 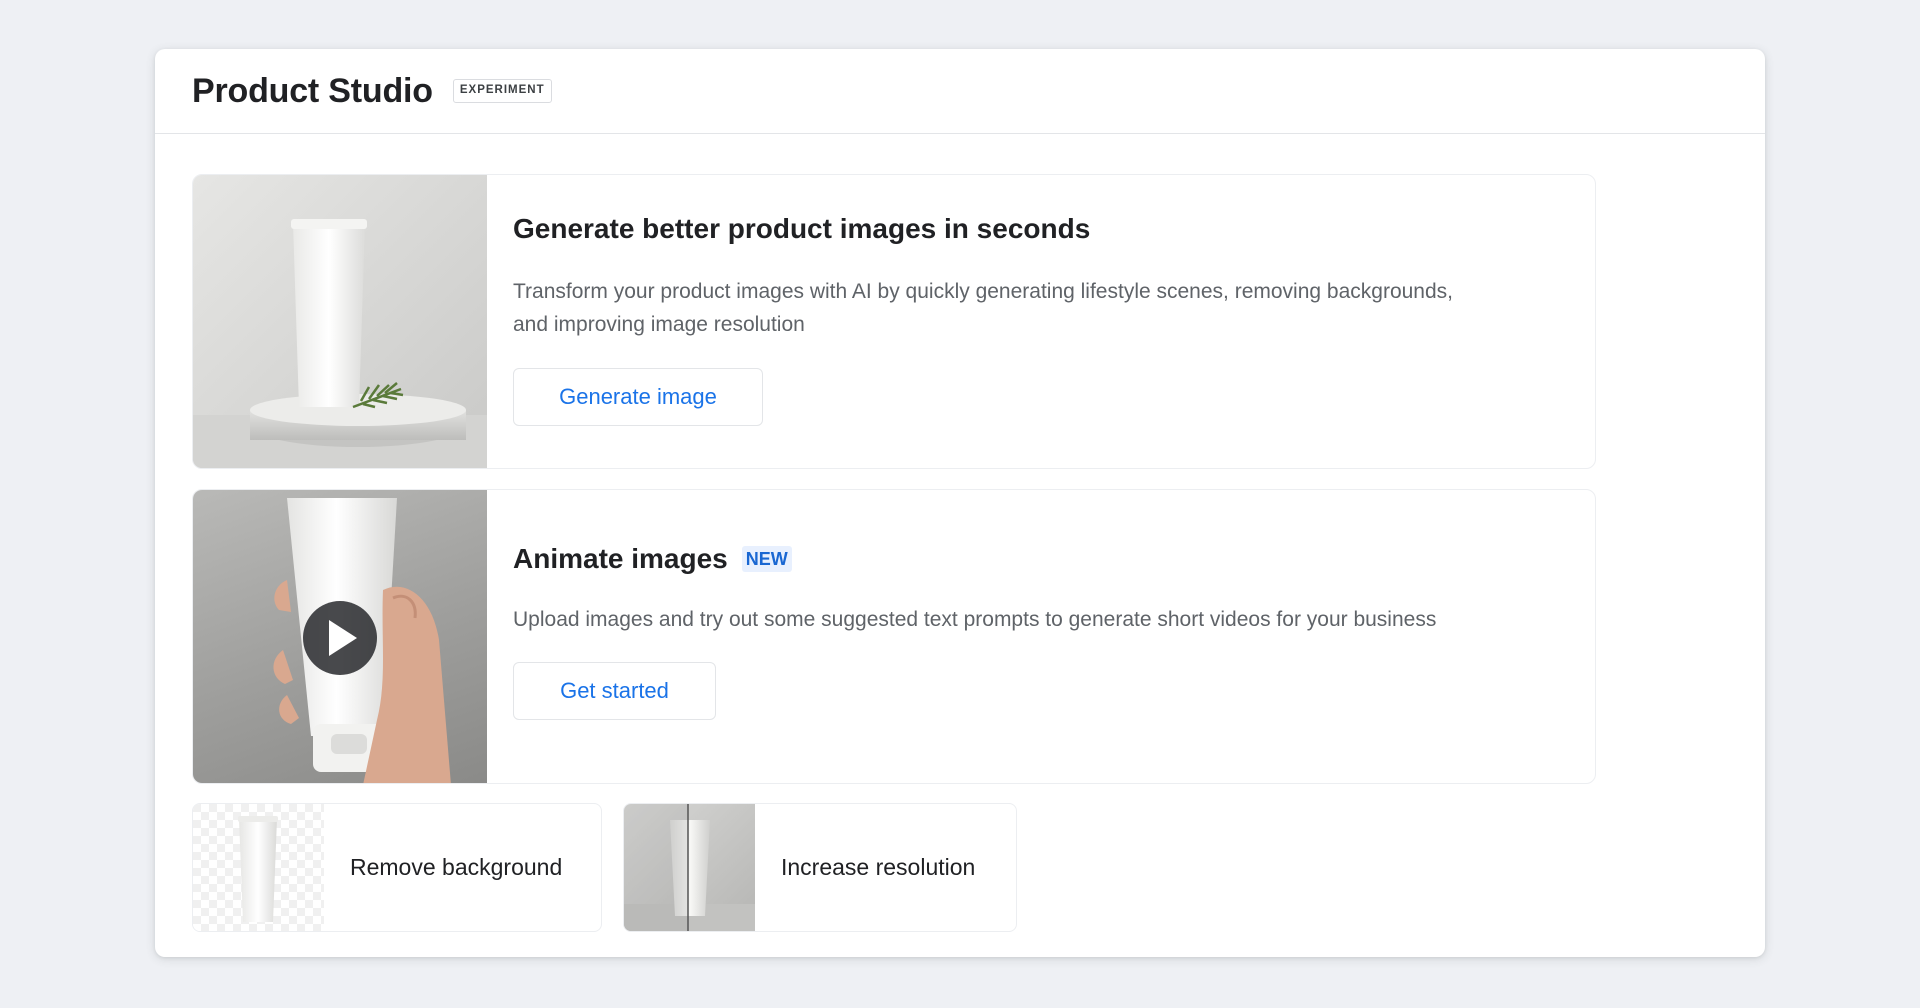 I want to click on product-image-thumbnail, so click(x=340, y=321).